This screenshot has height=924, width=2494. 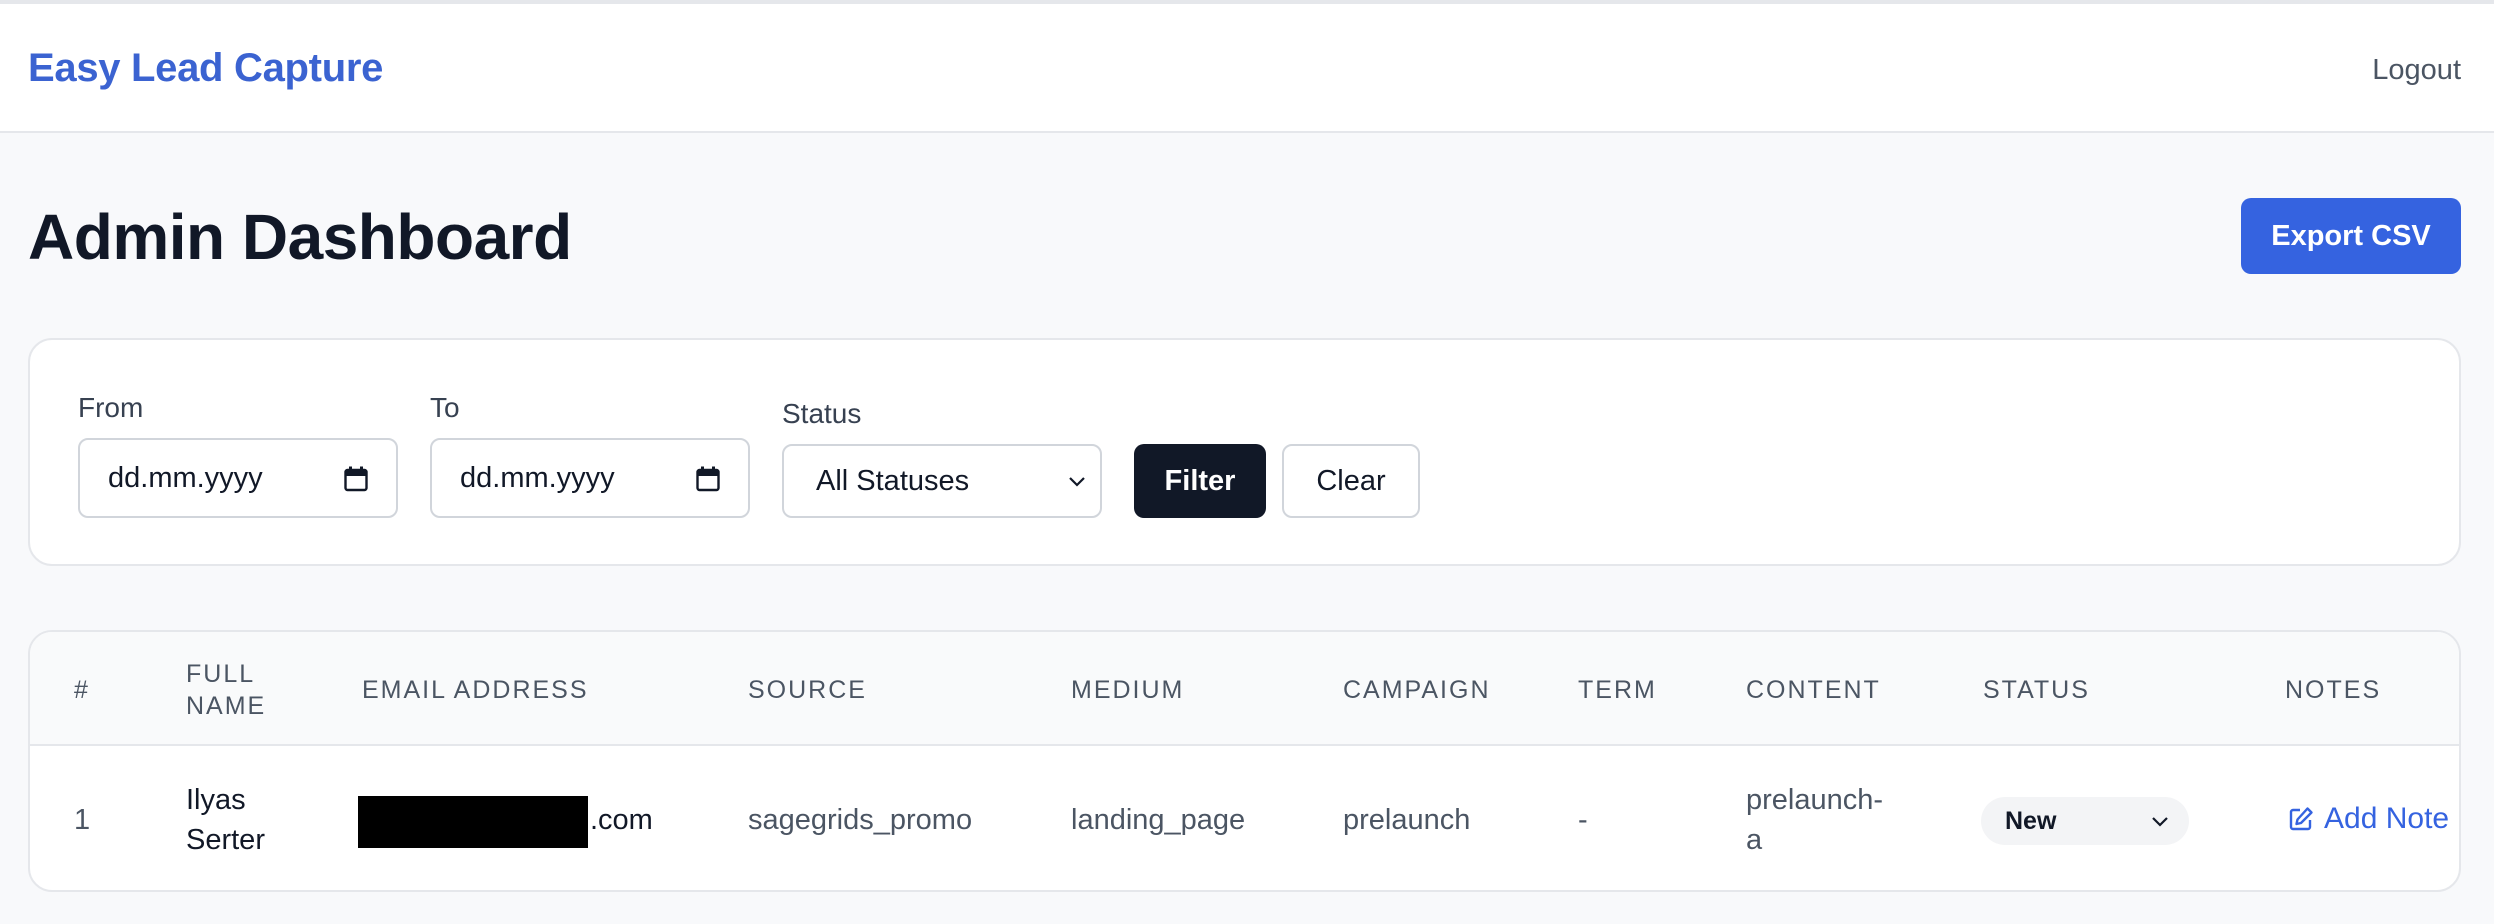 What do you see at coordinates (537, 477) in the screenshot?
I see `to-date-value: dd.mm.yyyy` at bounding box center [537, 477].